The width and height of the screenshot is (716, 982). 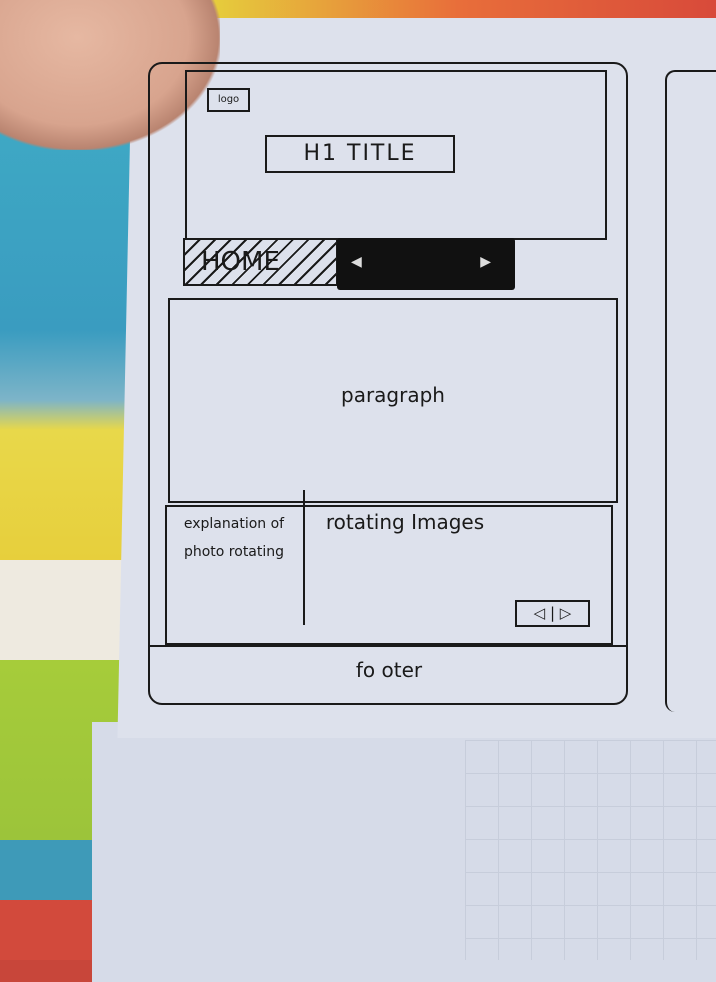 I want to click on footer: fo oter, so click(x=389, y=670).